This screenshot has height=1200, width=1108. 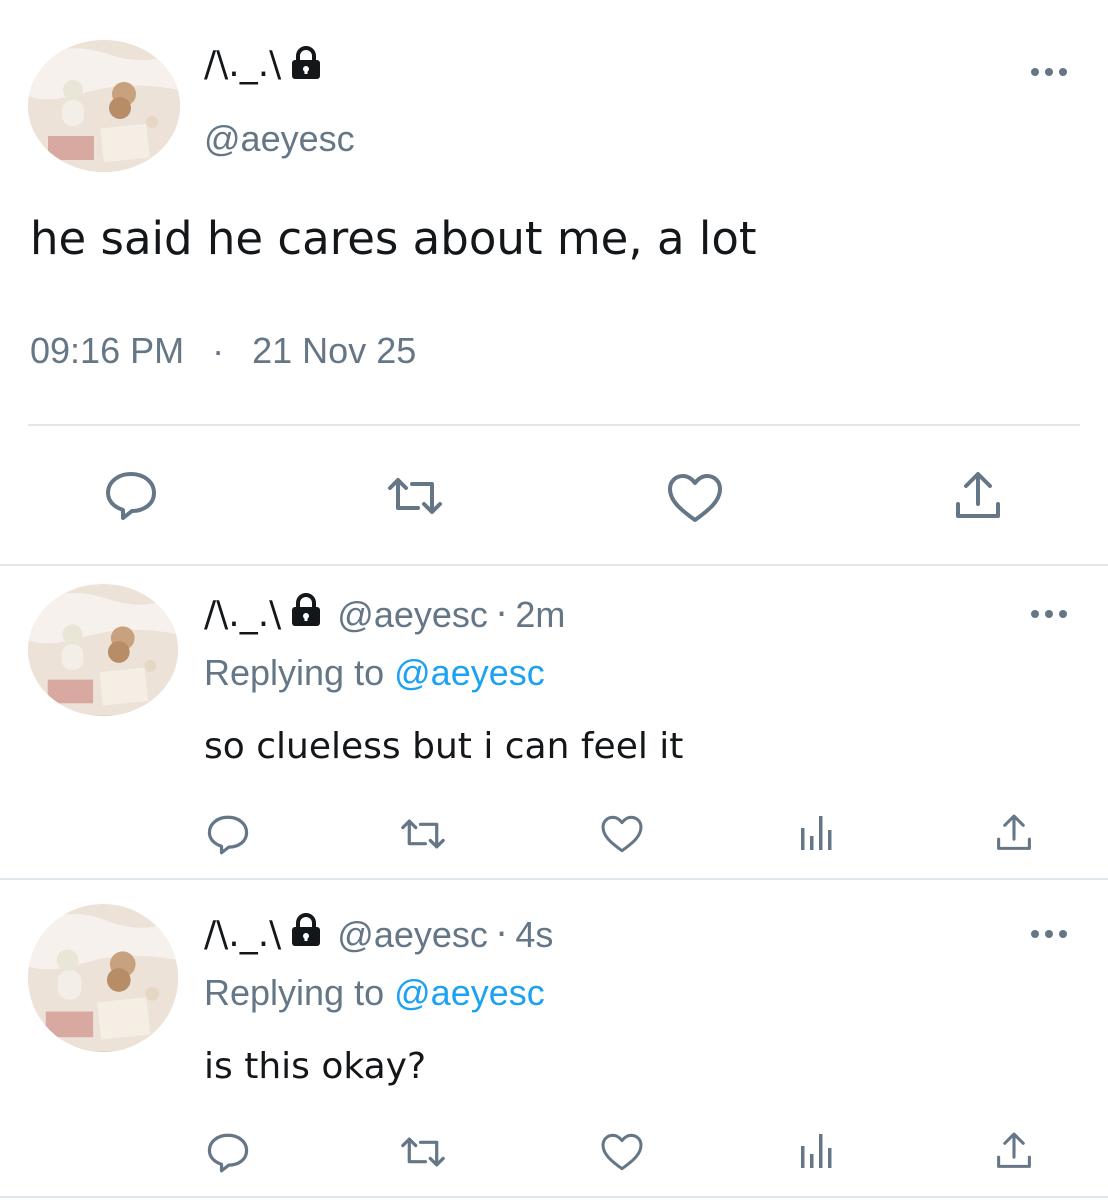 I want to click on reply-age: 2m, so click(x=540, y=615).